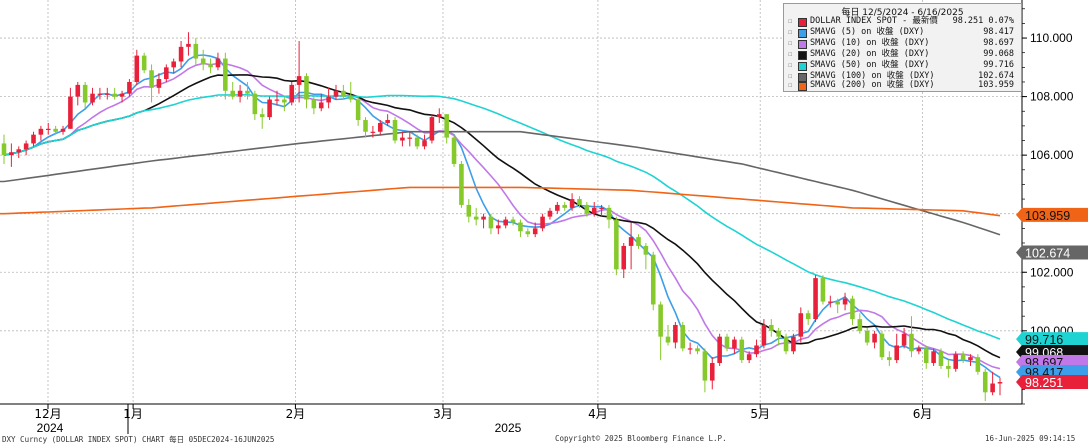 The height and width of the screenshot is (446, 1090). I want to click on y-tick-label: 110.000, so click(1051, 38).